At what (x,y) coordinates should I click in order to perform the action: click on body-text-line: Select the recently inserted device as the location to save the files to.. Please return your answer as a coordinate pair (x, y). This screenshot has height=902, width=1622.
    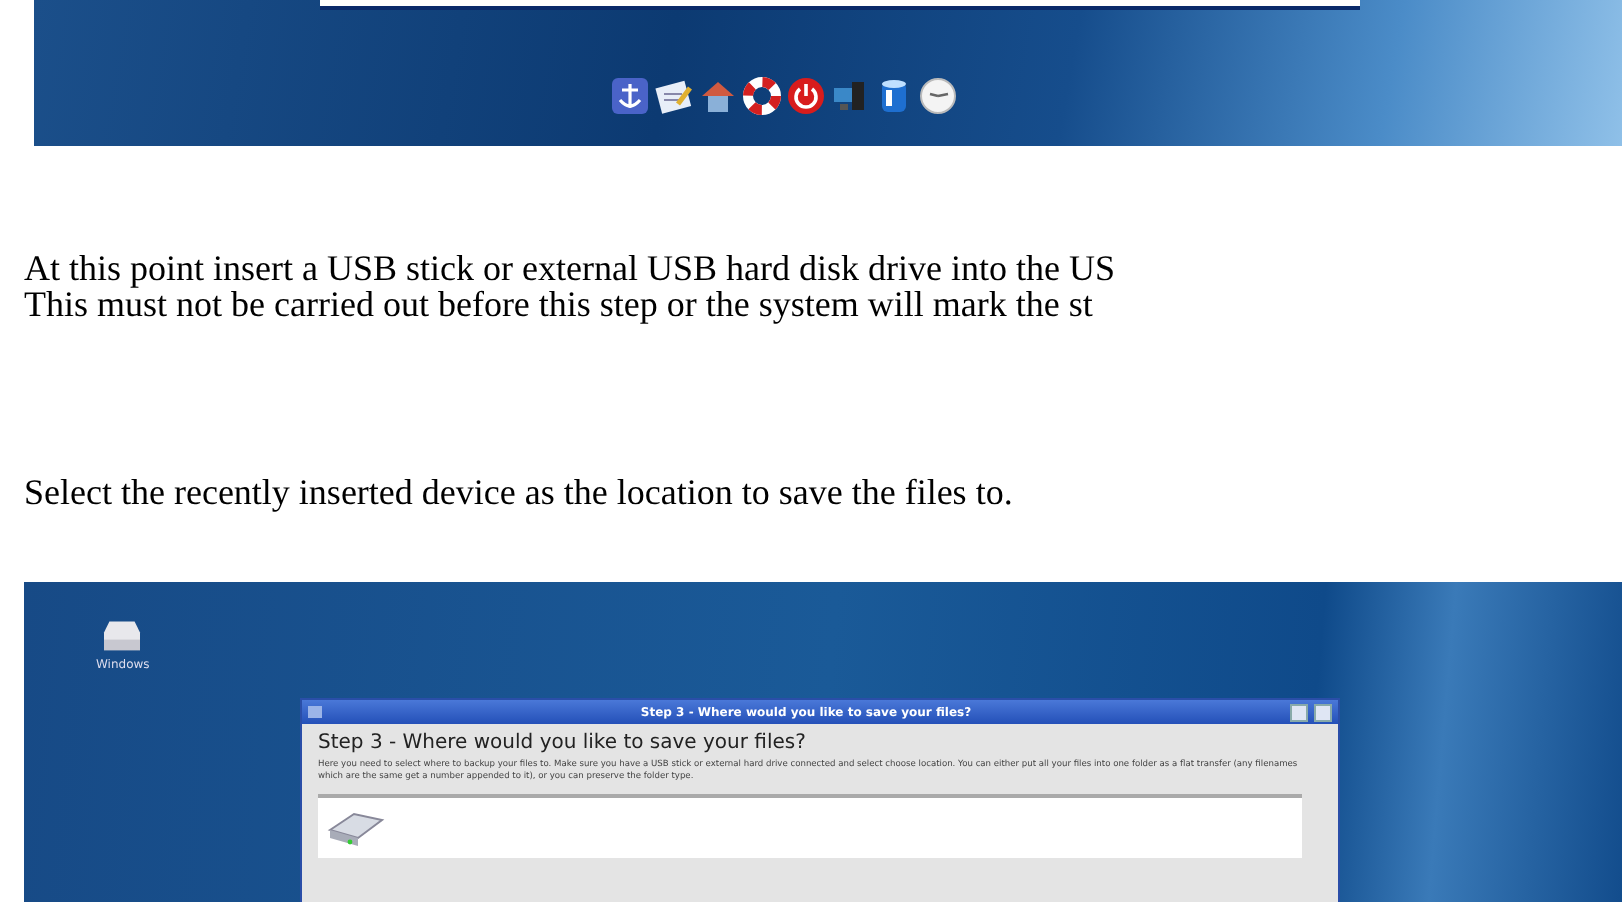
    Looking at the image, I should click on (519, 492).